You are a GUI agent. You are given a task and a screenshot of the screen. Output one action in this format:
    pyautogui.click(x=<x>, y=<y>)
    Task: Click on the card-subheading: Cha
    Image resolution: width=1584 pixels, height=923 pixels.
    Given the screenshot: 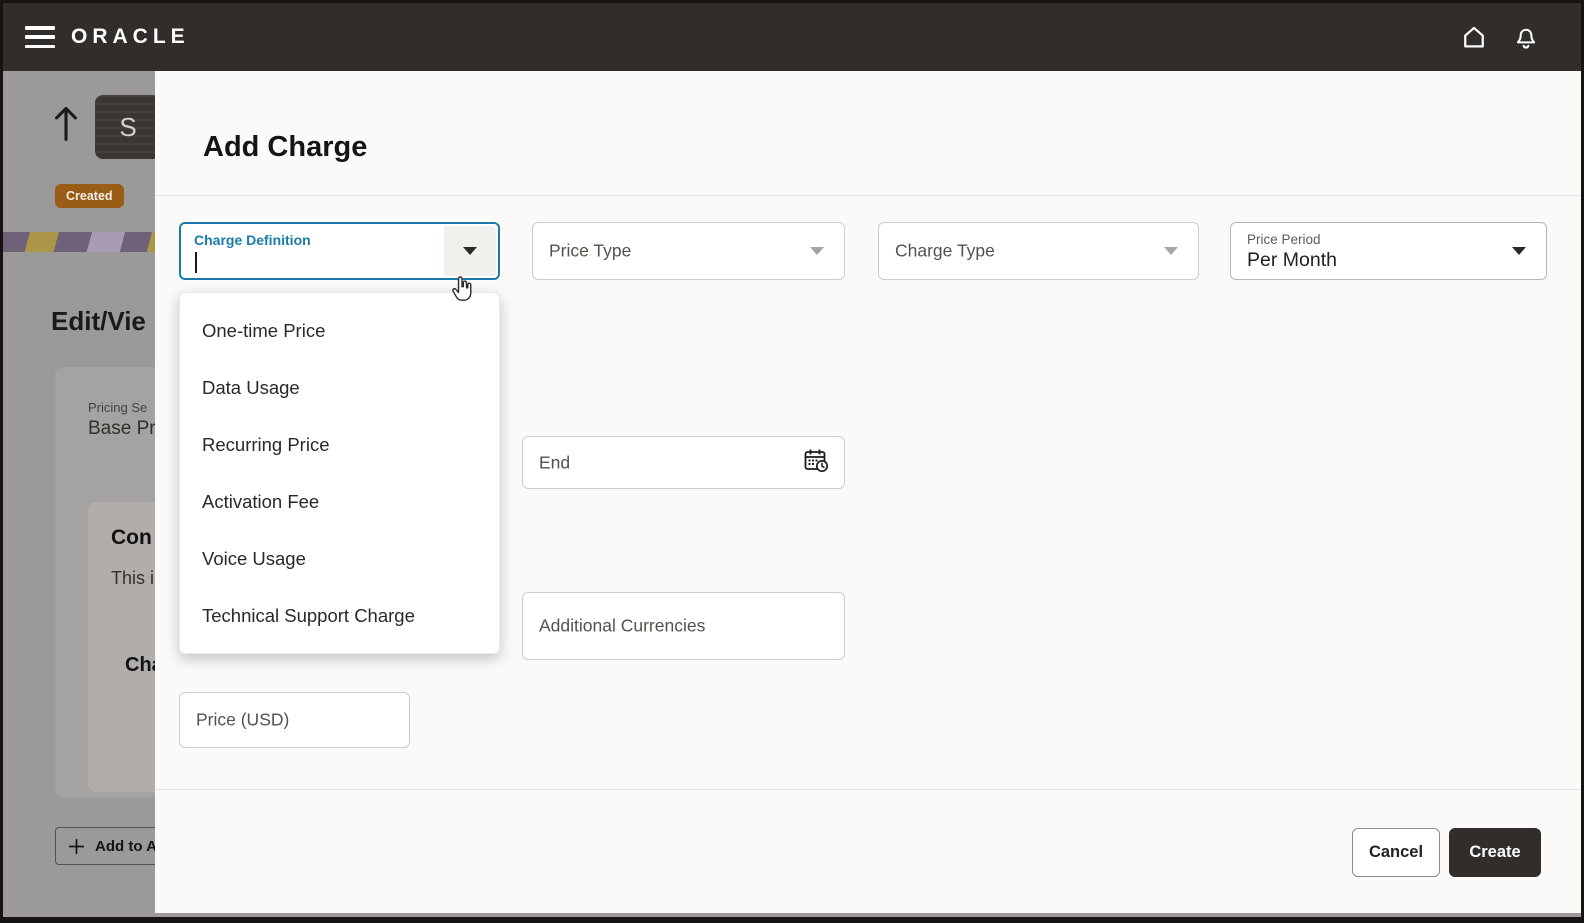 What is the action you would take?
    pyautogui.click(x=140, y=665)
    